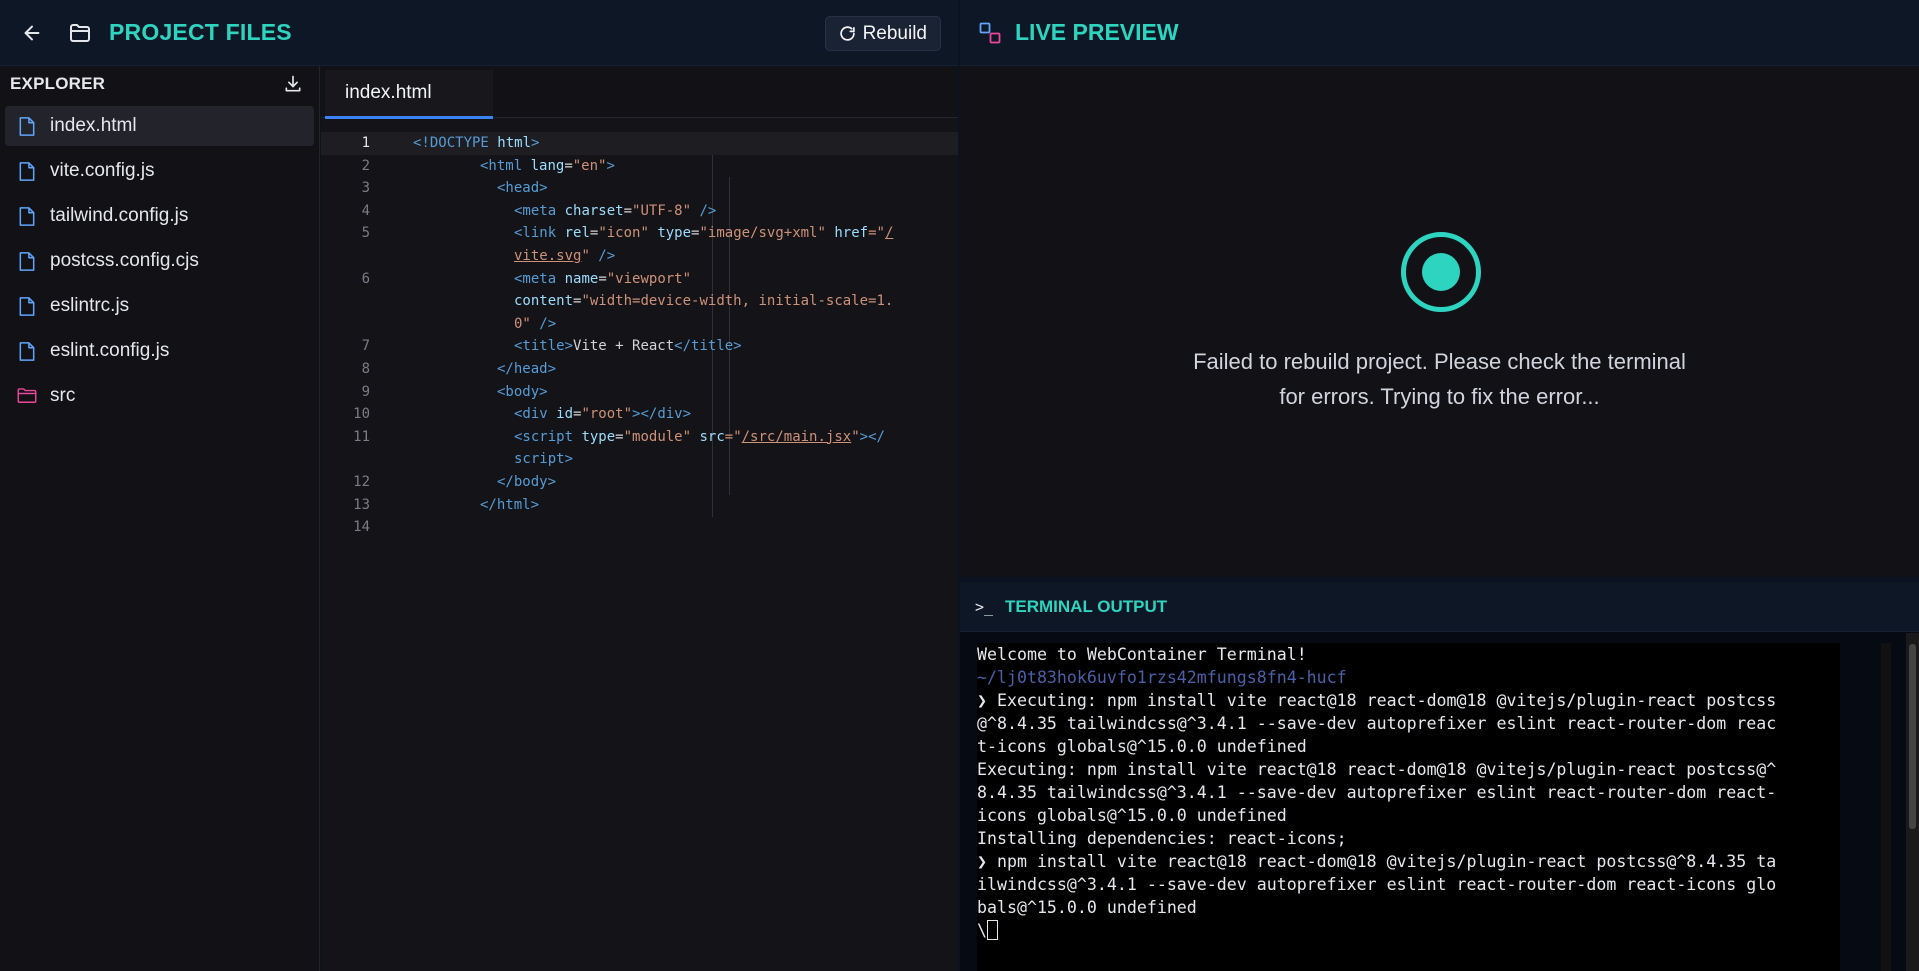 Image resolution: width=1919 pixels, height=971 pixels. I want to click on folder-icon, so click(27, 396).